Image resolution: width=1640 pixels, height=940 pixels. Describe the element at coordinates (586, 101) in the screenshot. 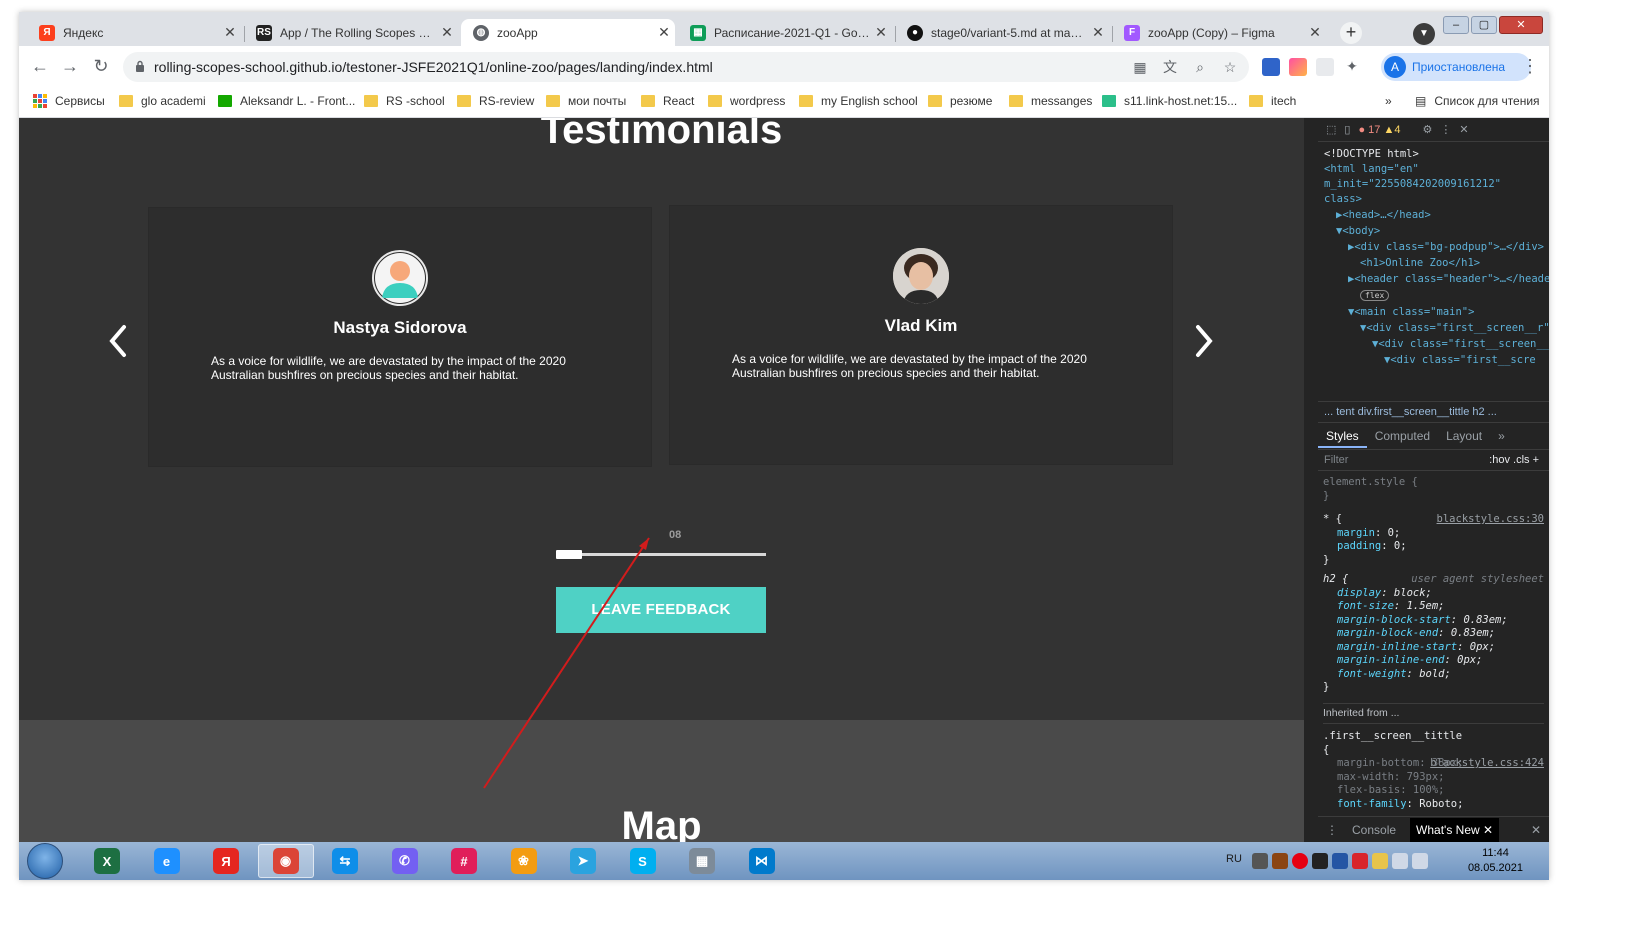

I see `bookmark-item: мои почты` at that location.